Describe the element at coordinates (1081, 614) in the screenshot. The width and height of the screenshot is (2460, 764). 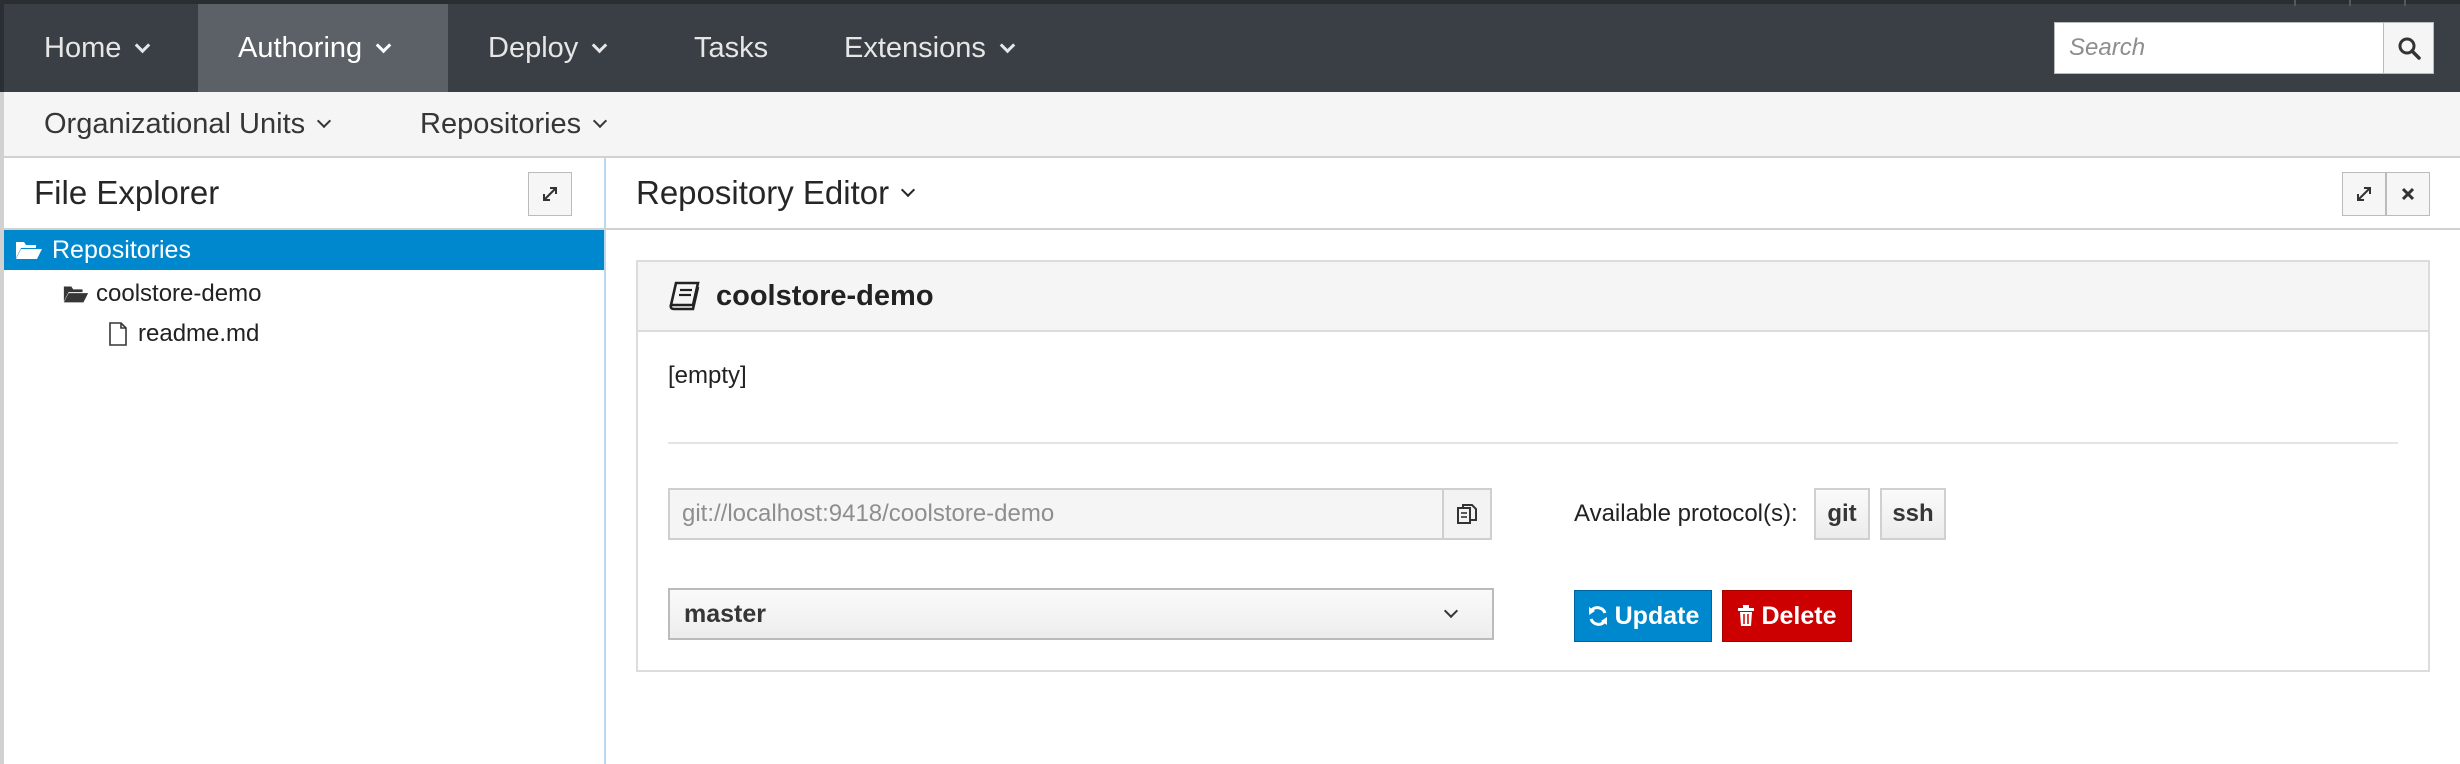
I see `branch-select: master` at that location.